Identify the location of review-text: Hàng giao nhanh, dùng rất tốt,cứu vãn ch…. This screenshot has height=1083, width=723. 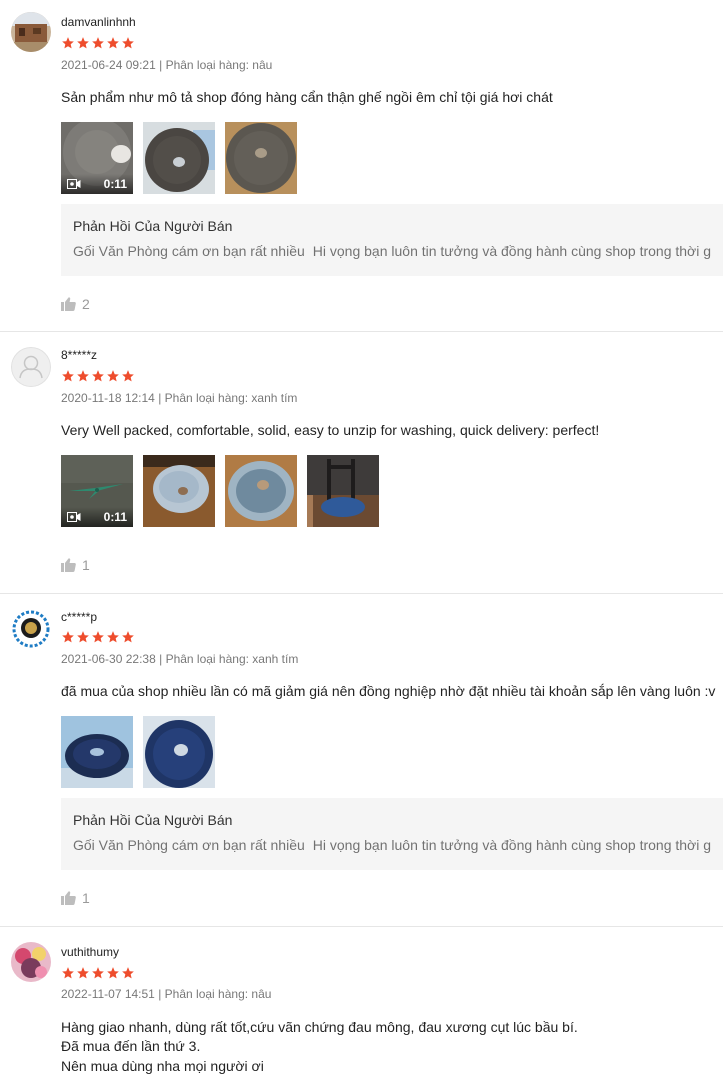
(319, 1027).